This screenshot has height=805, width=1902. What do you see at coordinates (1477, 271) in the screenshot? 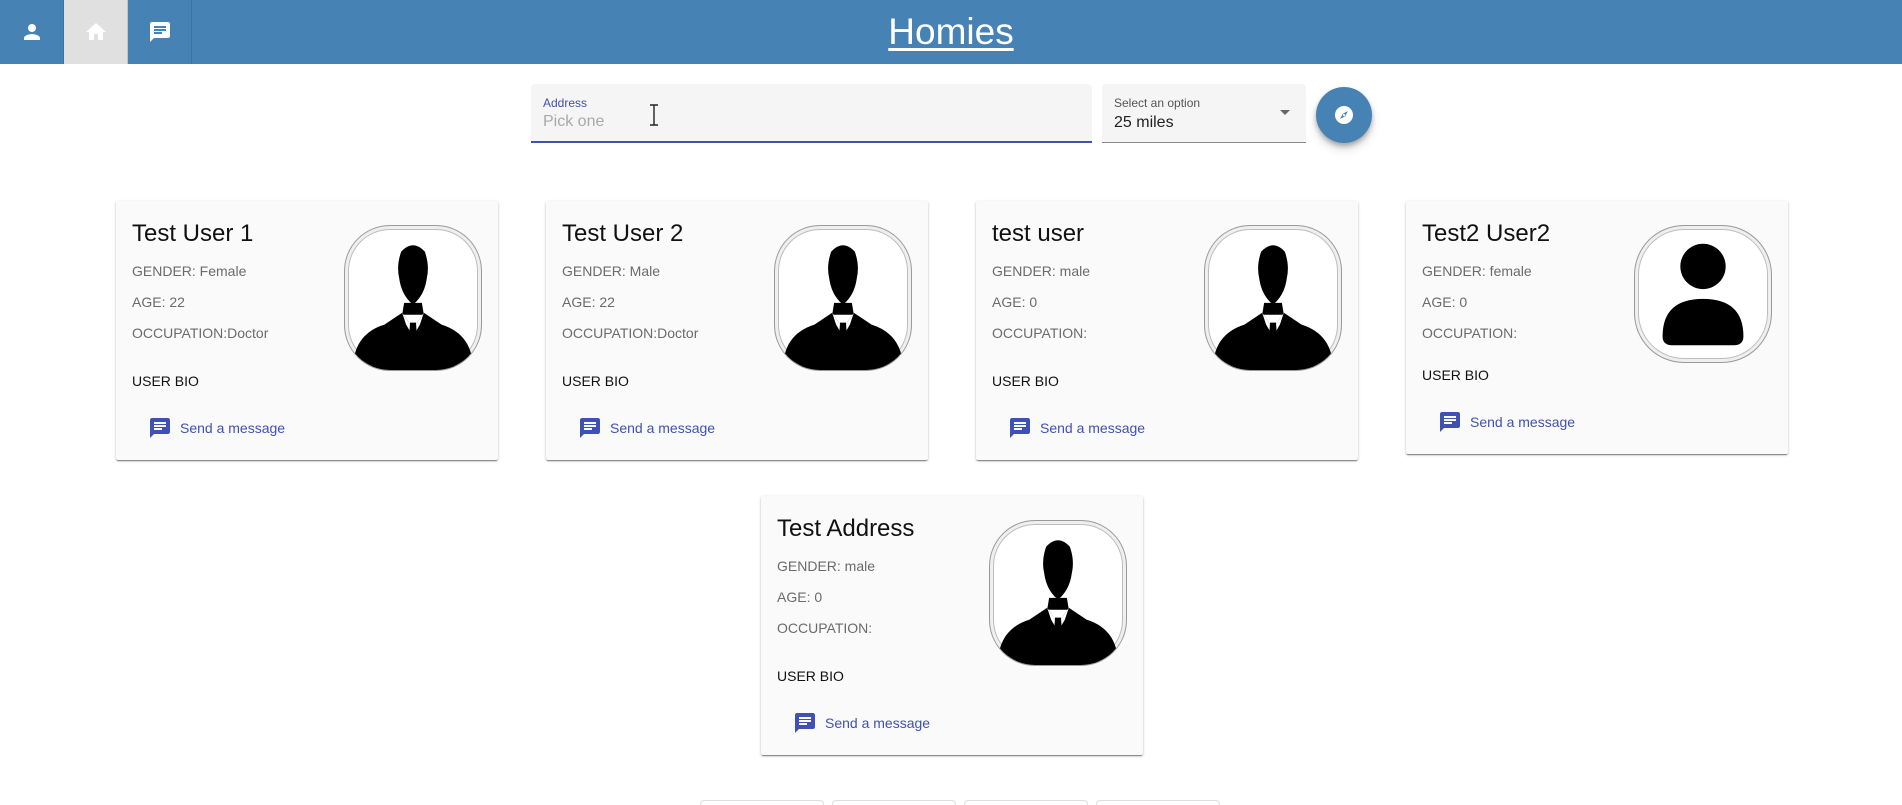
I see `user-gender: GENDER: female` at bounding box center [1477, 271].